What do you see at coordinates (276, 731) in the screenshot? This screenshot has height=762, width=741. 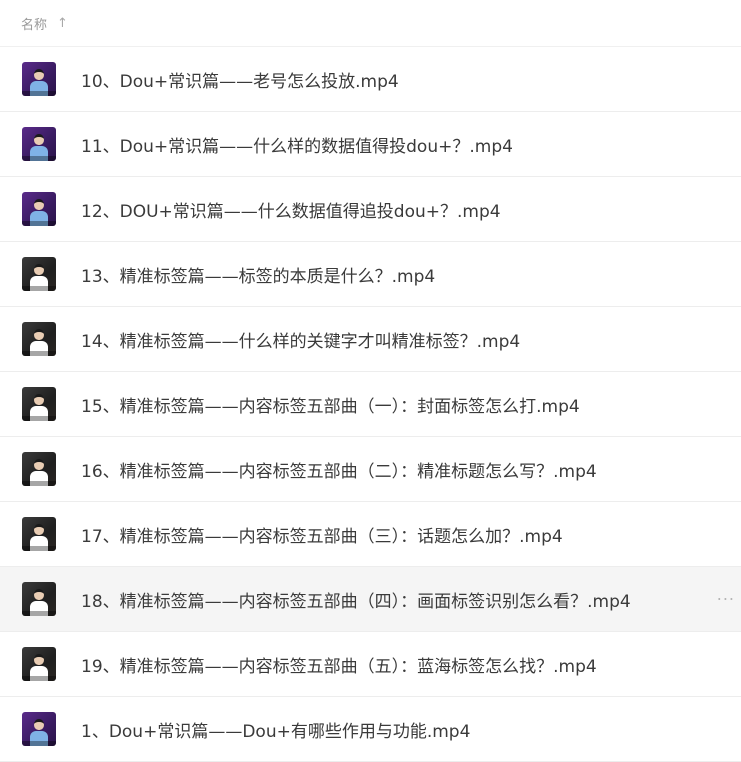 I see `file-name: 1、Dou+常识篇——Dou+有哪些作用与功能.mp4` at bounding box center [276, 731].